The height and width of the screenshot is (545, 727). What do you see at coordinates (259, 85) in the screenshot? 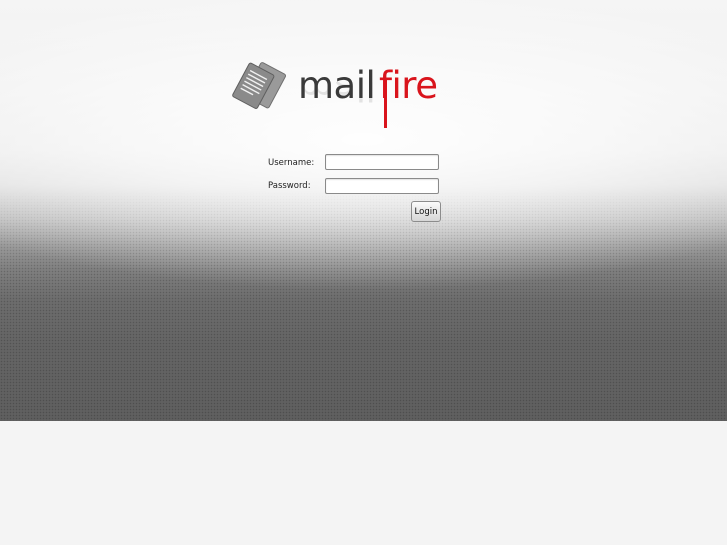
I see `documents-icon` at bounding box center [259, 85].